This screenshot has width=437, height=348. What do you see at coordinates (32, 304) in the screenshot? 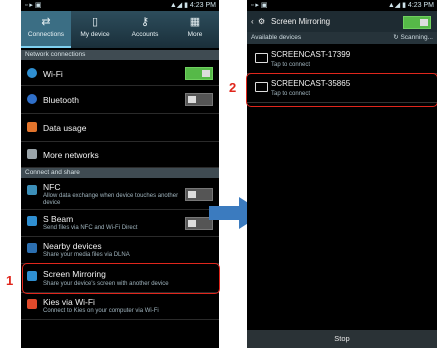
I see `kies-icon` at bounding box center [32, 304].